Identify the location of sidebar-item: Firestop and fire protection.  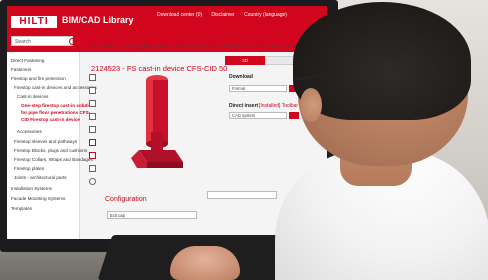
(38, 78).